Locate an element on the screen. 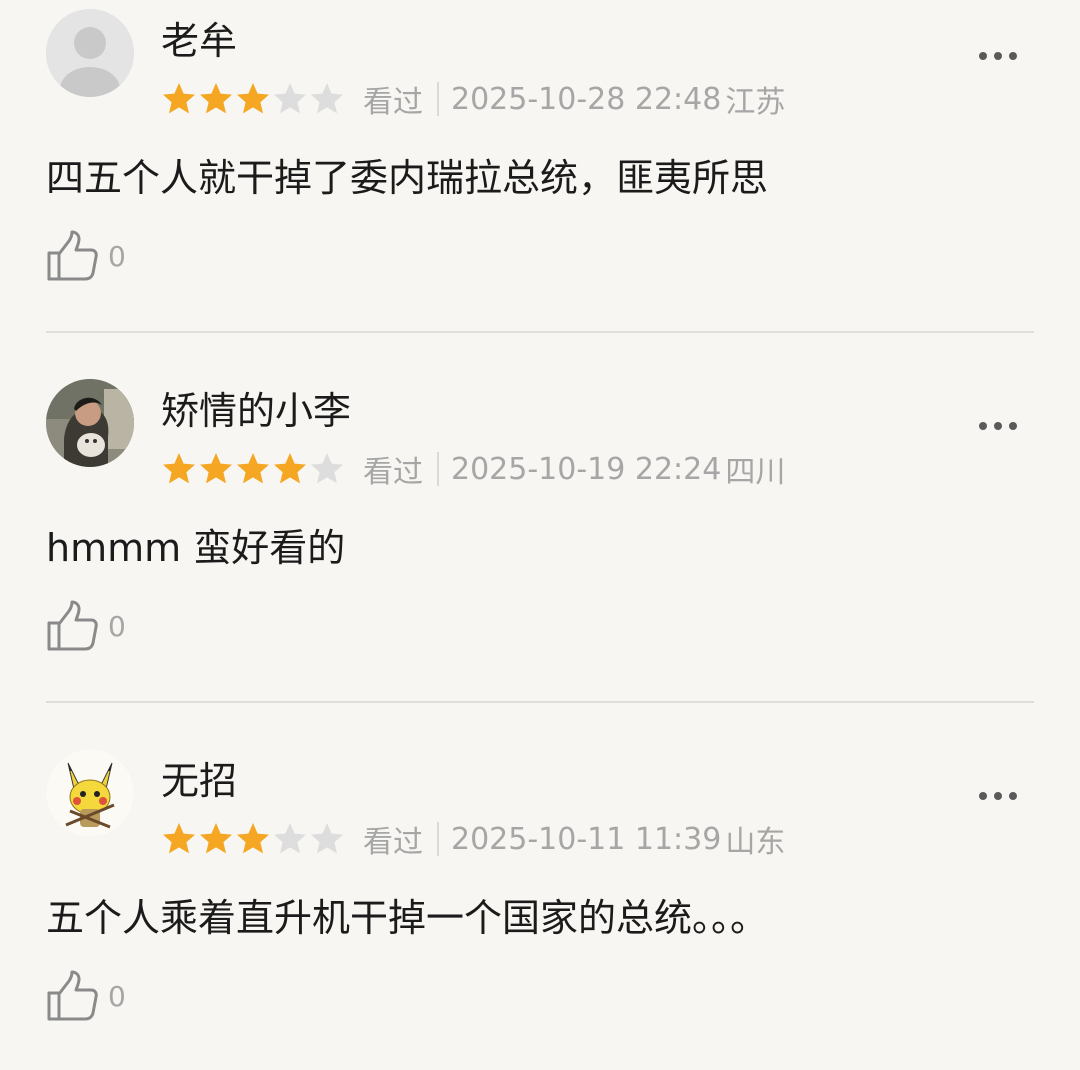 The image size is (1080, 1070). review-location: 江苏 is located at coordinates (755, 102).